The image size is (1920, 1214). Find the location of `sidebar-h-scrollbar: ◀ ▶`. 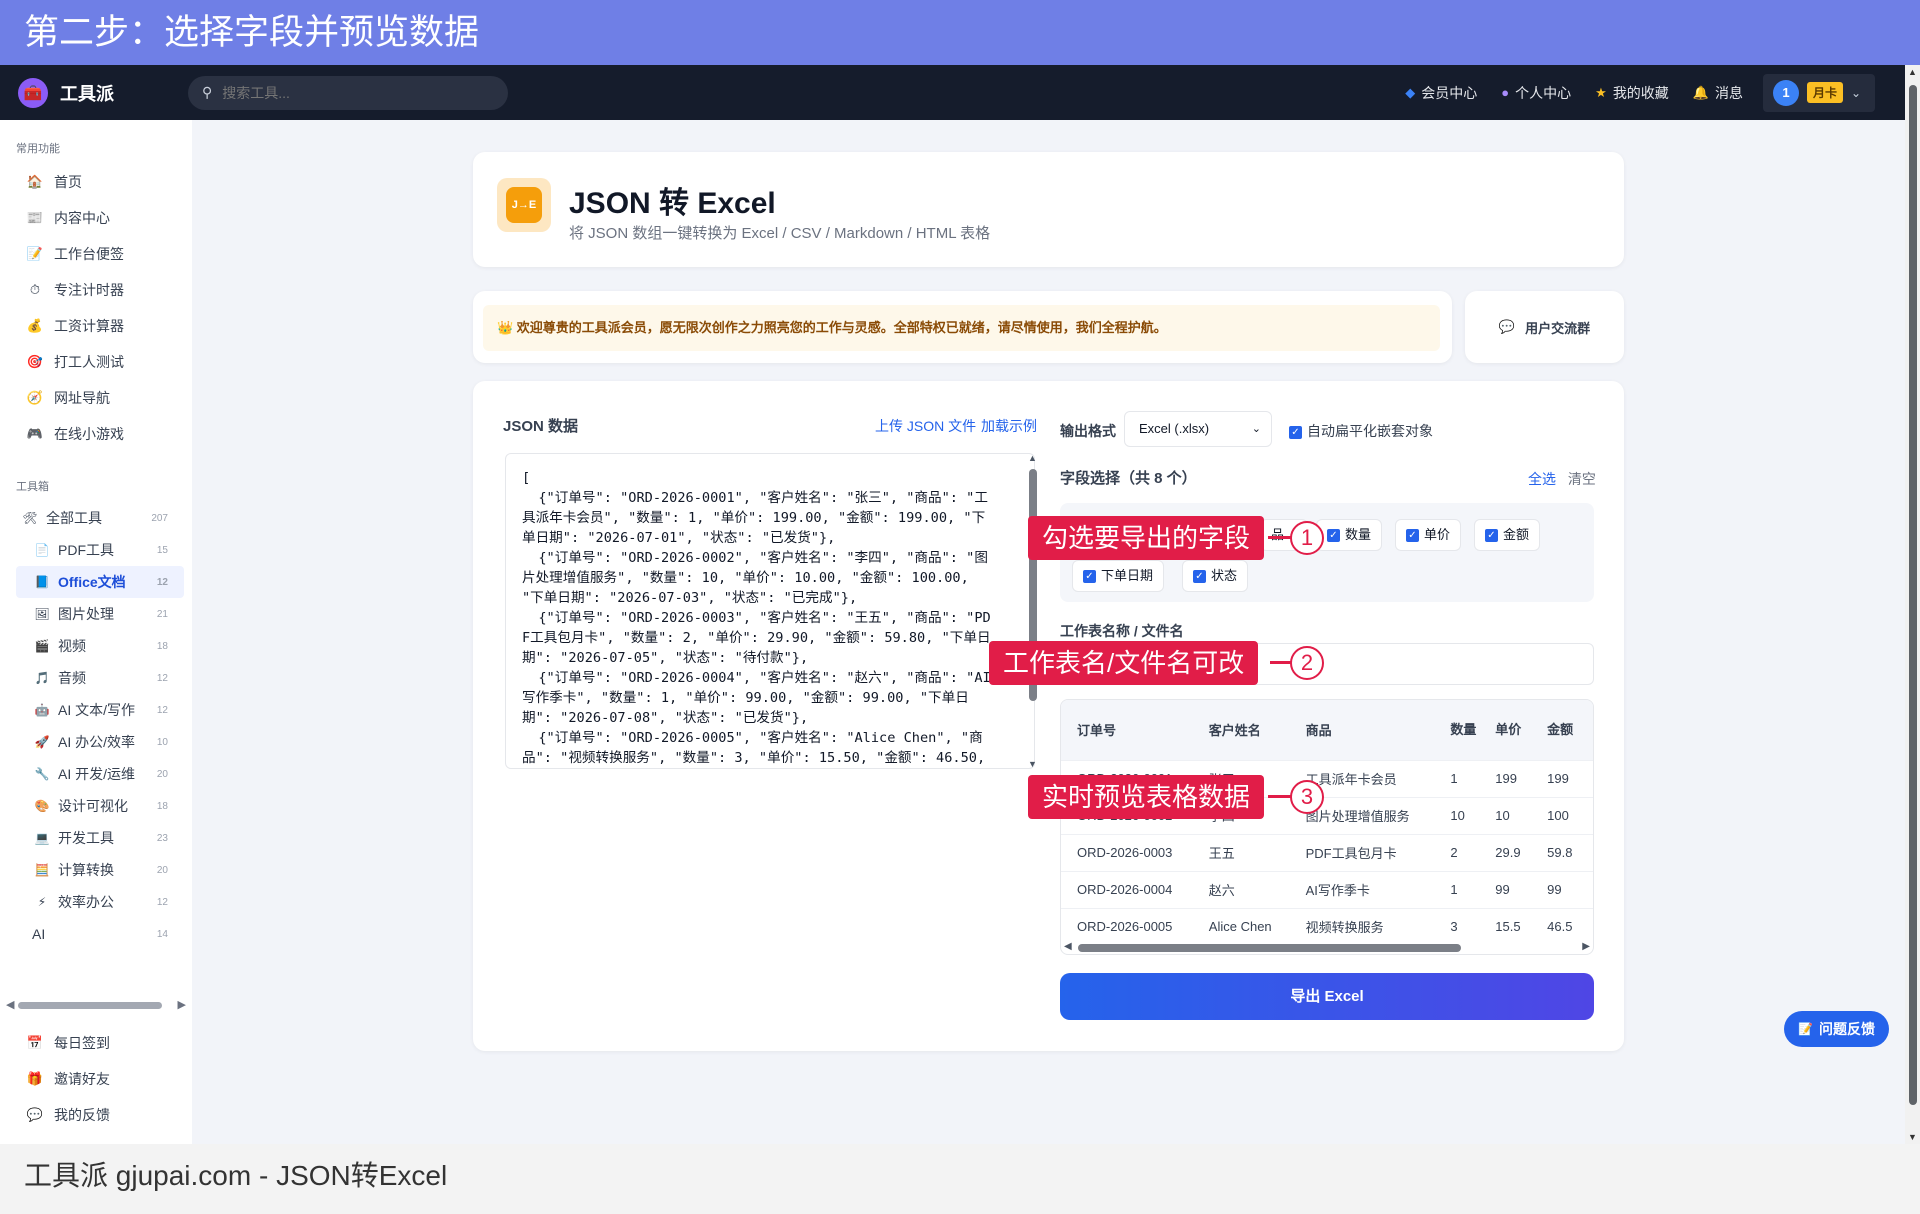

sidebar-h-scrollbar: ◀ ▶ is located at coordinates (96, 1005).